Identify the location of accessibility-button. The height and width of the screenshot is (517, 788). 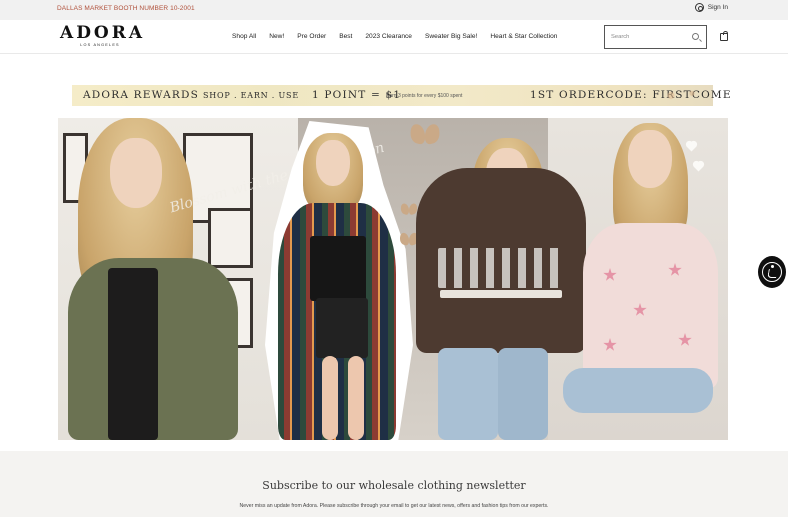
(772, 272).